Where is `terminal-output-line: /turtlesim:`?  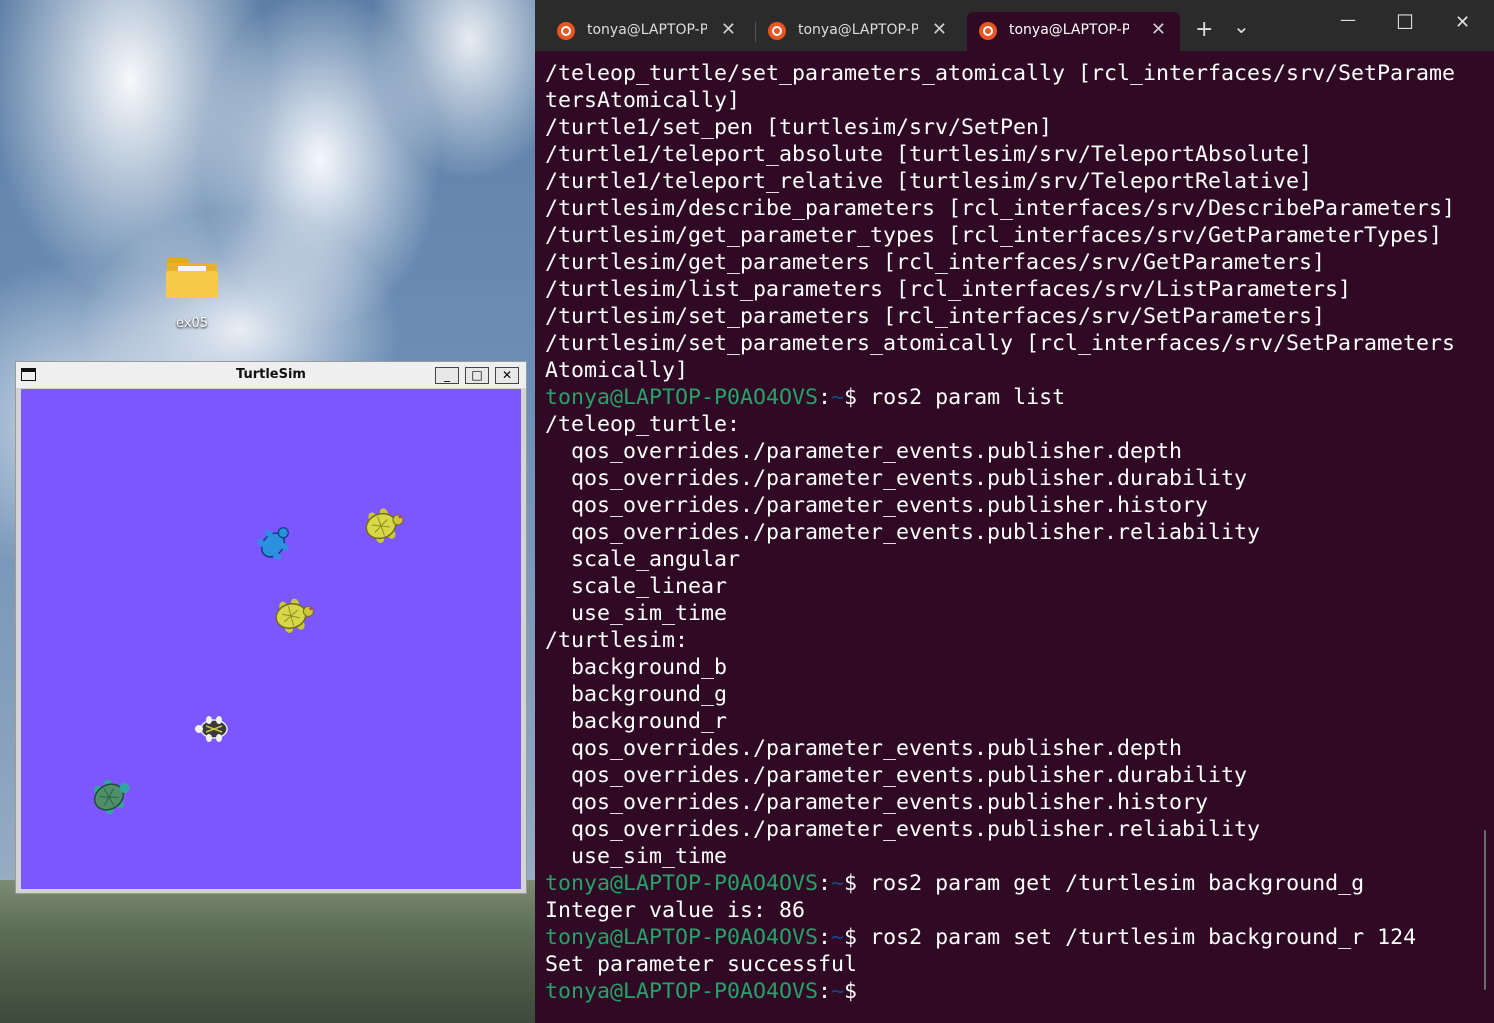 terminal-output-line: /turtlesim: is located at coordinates (617, 640).